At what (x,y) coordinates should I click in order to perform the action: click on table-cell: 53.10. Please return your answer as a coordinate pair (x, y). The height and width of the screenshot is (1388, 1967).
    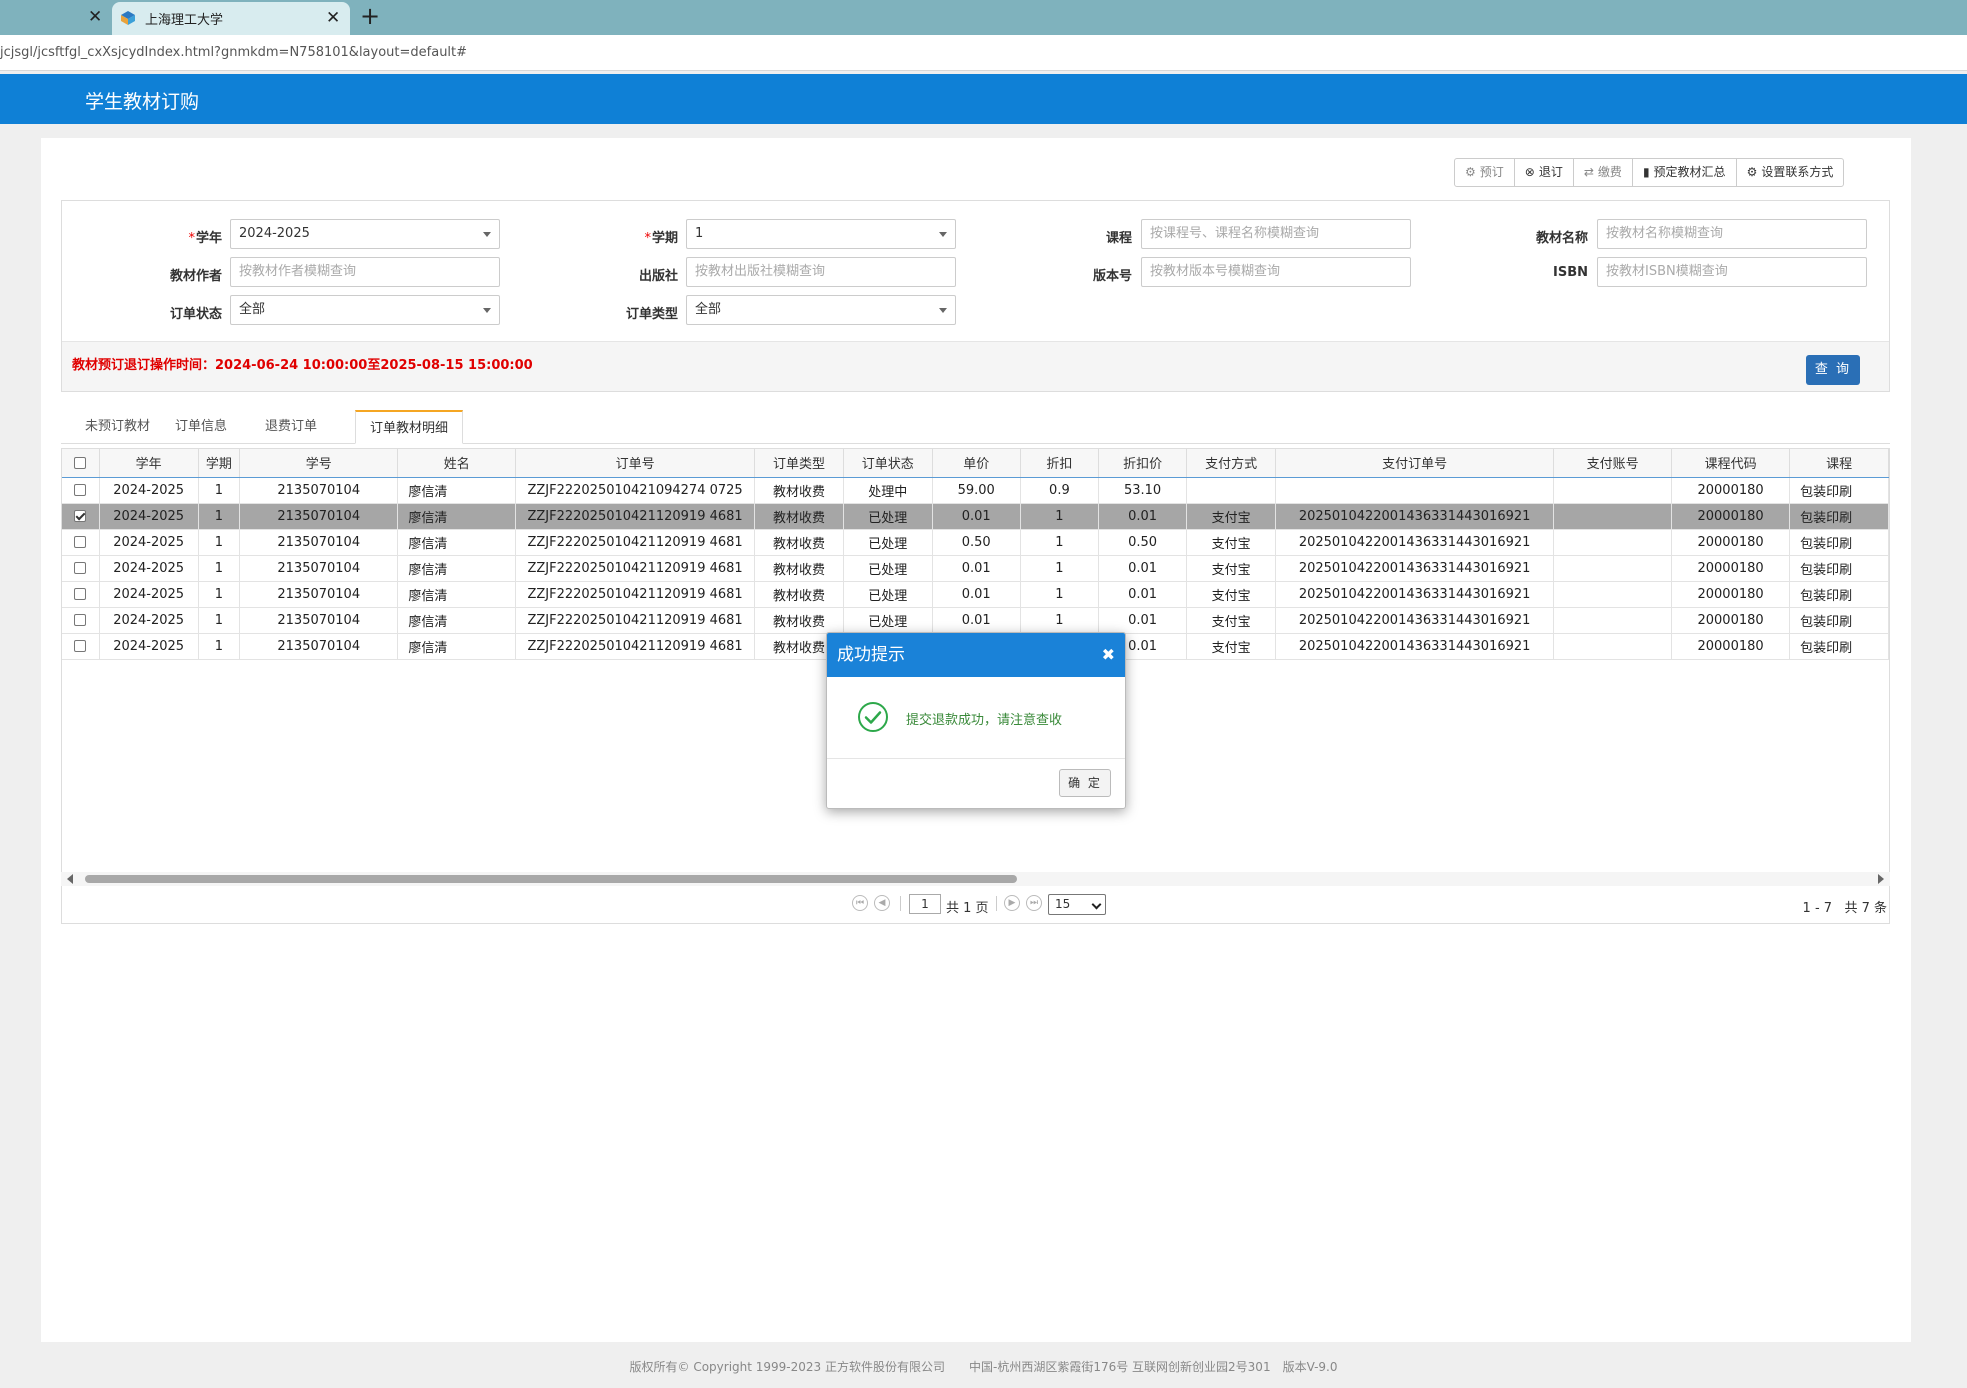
    Looking at the image, I should click on (1143, 490).